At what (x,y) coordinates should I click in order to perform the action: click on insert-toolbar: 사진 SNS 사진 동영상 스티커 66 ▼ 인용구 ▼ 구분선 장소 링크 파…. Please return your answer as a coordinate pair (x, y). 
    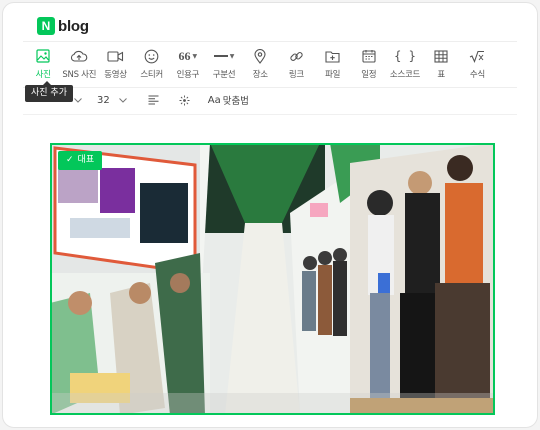
    Looking at the image, I should click on (260, 65).